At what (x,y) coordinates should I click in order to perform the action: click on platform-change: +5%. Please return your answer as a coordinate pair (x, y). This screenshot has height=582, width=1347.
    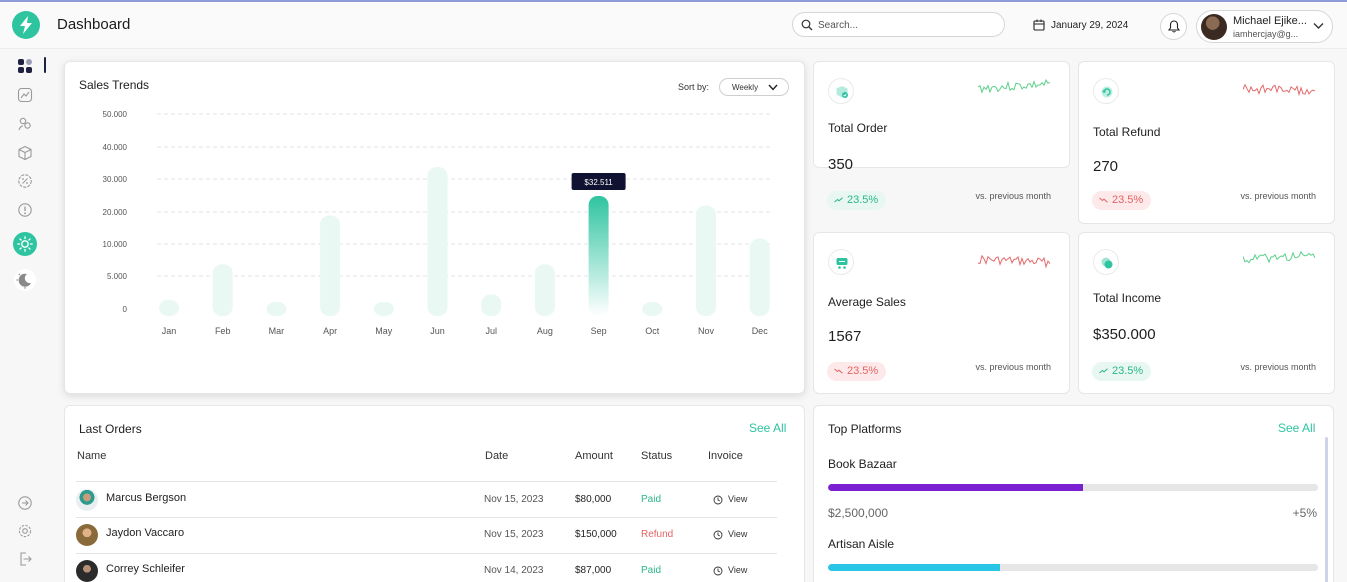
    Looking at the image, I should click on (1304, 513).